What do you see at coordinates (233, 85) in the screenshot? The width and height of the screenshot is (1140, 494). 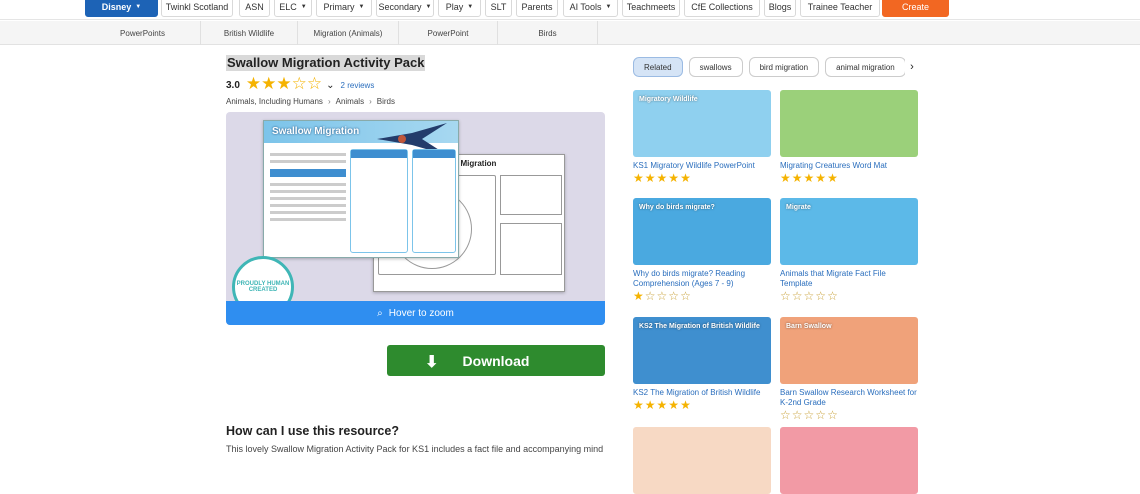 I see `rating-value: 3.0` at bounding box center [233, 85].